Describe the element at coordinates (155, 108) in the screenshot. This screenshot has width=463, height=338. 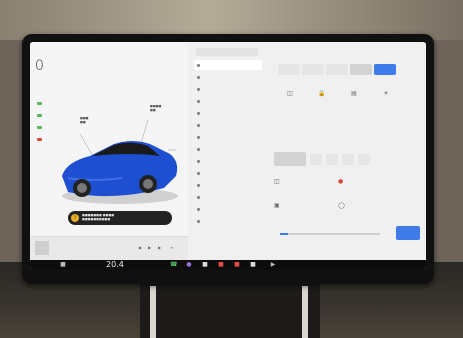
I see `trunk-open-label: ■■■■ ■■` at that location.